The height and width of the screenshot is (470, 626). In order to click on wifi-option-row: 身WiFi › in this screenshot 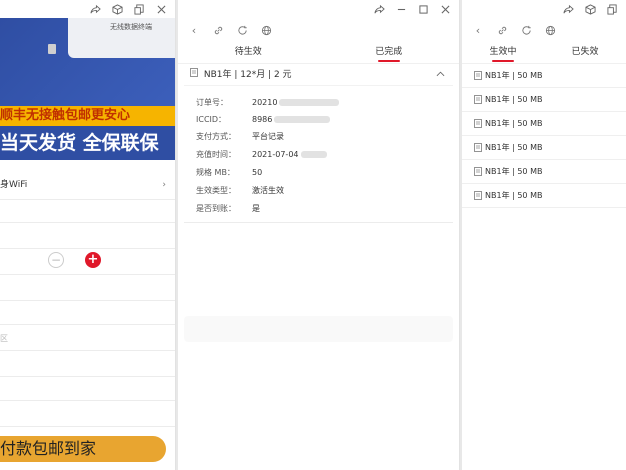, I will do `click(87, 186)`.